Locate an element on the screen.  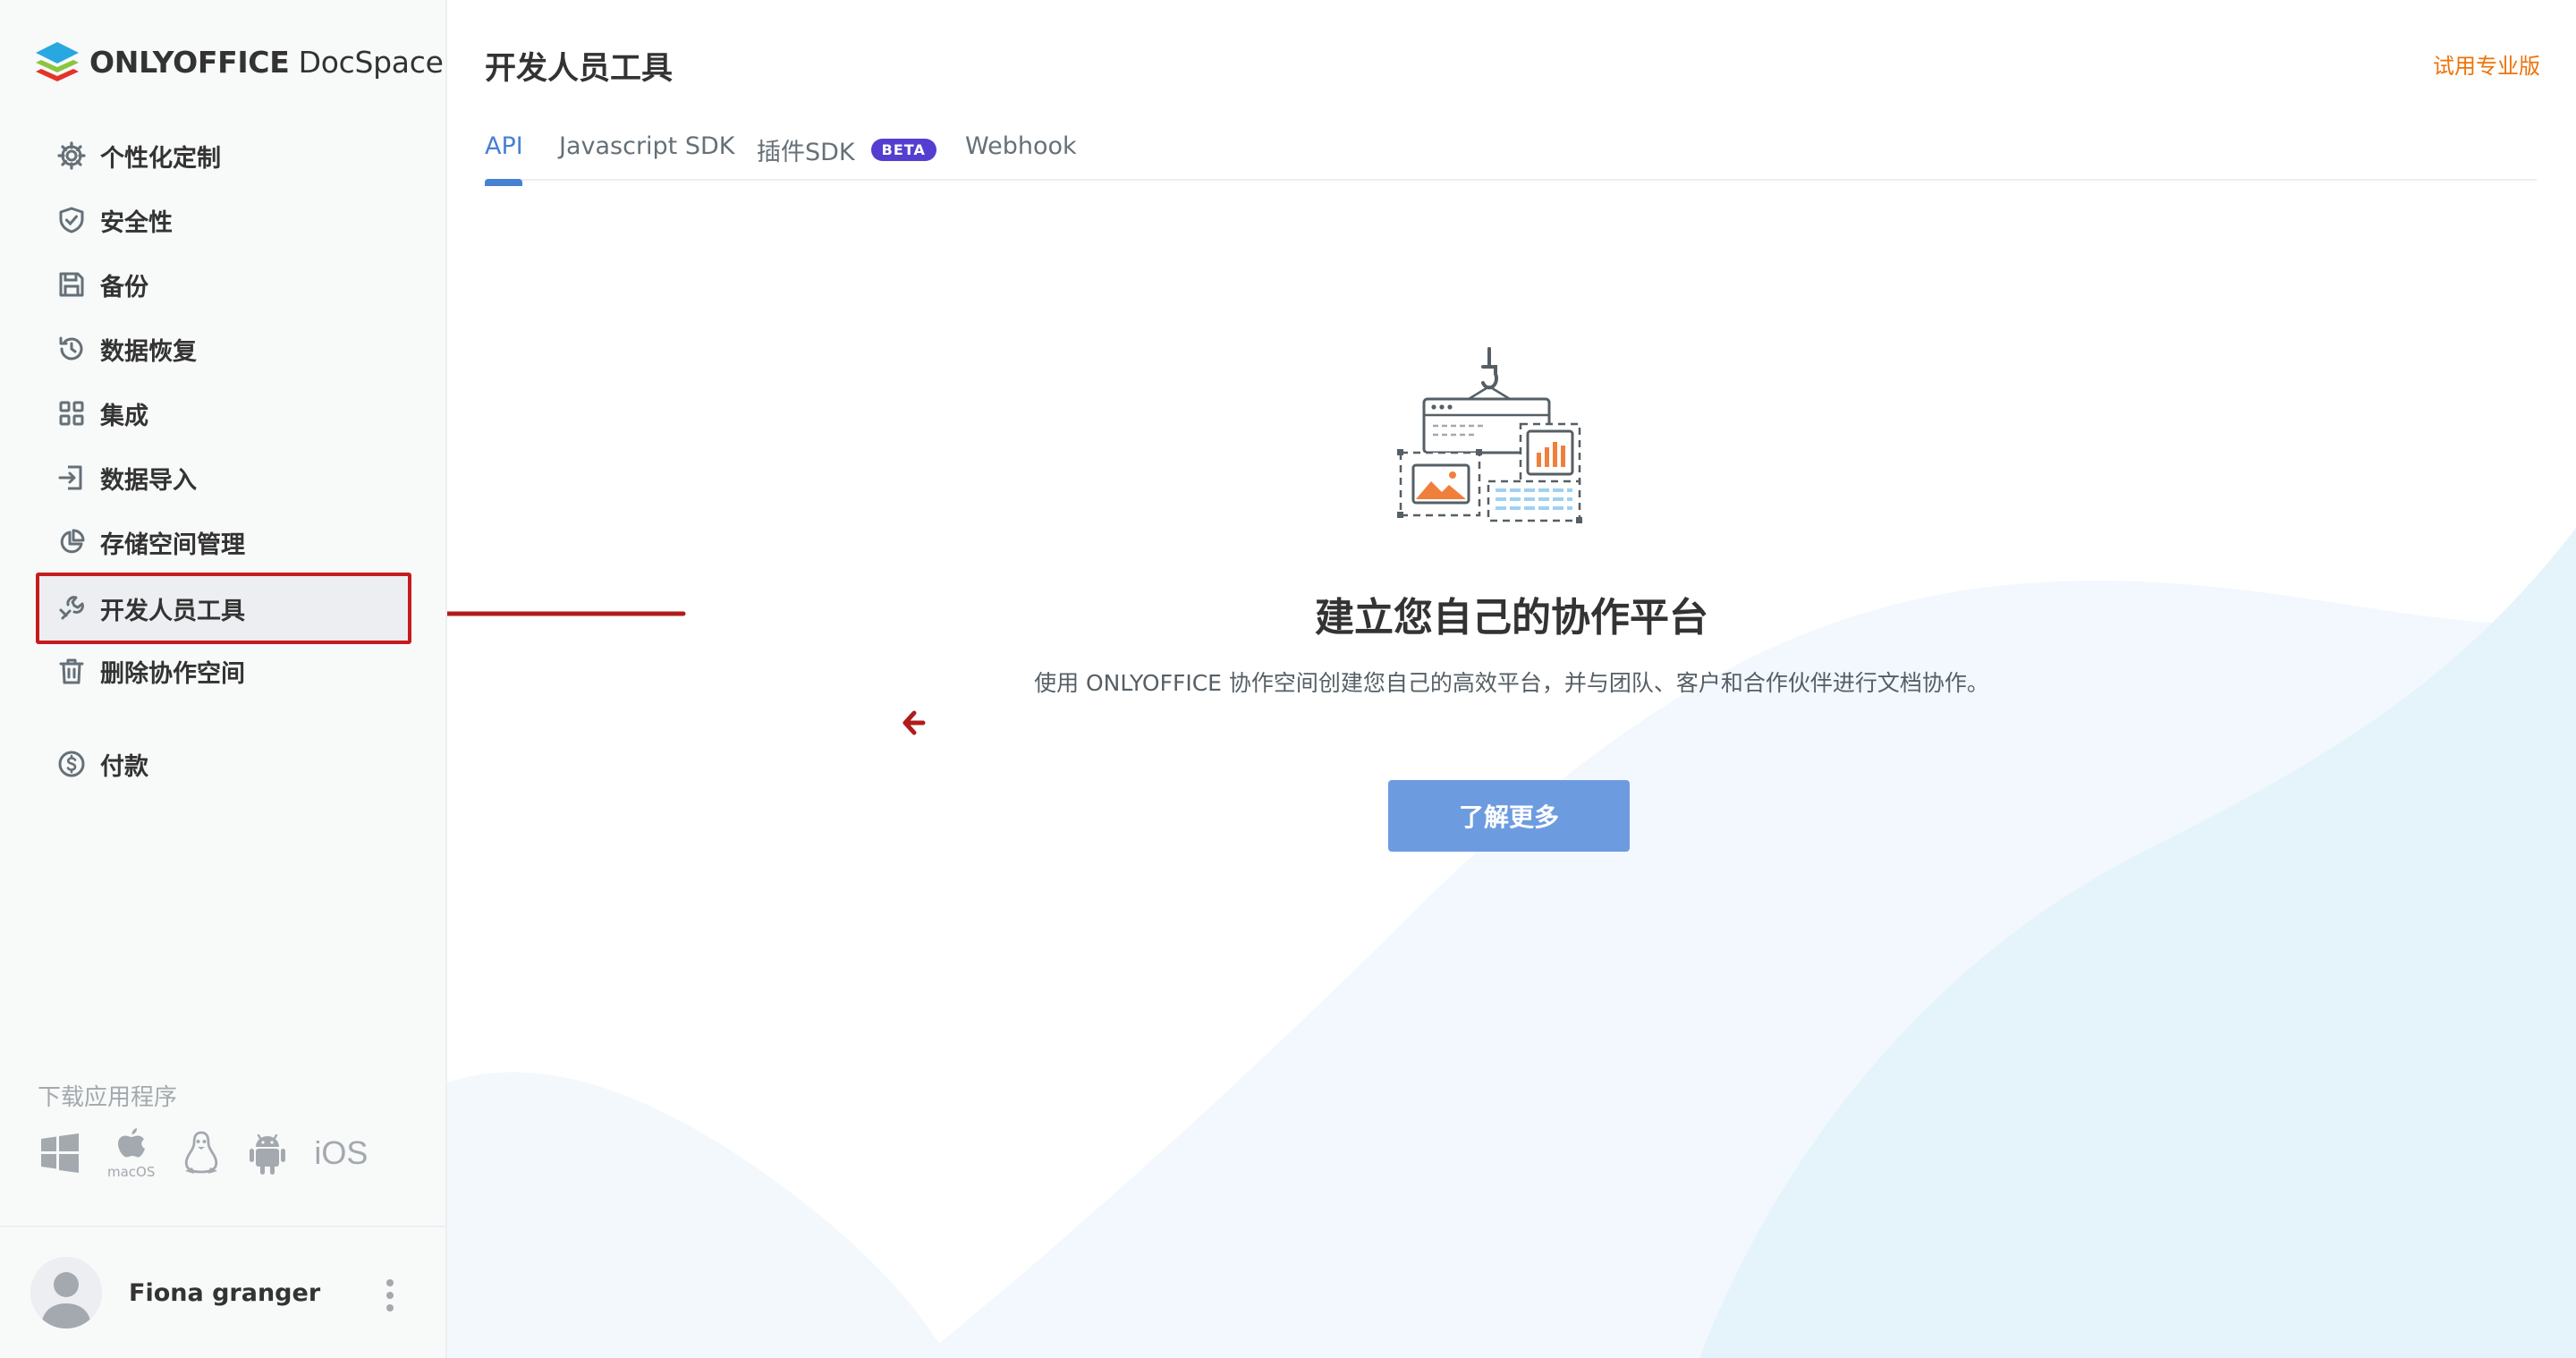
shield-icon is located at coordinates (71, 220).